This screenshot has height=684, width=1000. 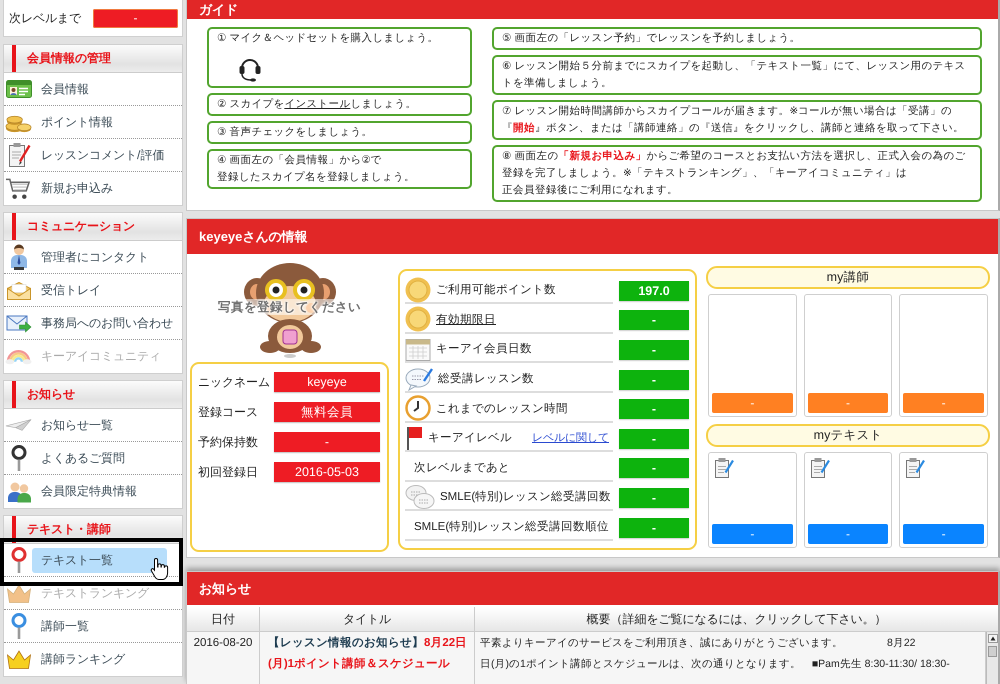 What do you see at coordinates (462, 467) in the screenshot?
I see `stat-label: 次レベルまであと` at bounding box center [462, 467].